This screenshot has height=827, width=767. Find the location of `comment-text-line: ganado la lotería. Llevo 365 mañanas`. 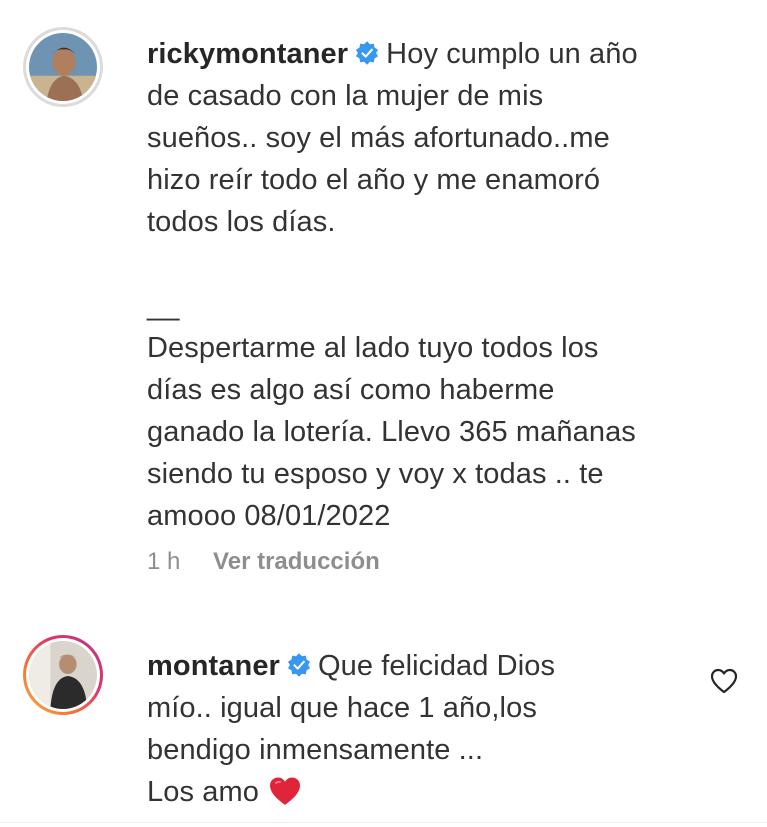

comment-text-line: ganado la lotería. Llevo 365 mañanas is located at coordinates (391, 432).